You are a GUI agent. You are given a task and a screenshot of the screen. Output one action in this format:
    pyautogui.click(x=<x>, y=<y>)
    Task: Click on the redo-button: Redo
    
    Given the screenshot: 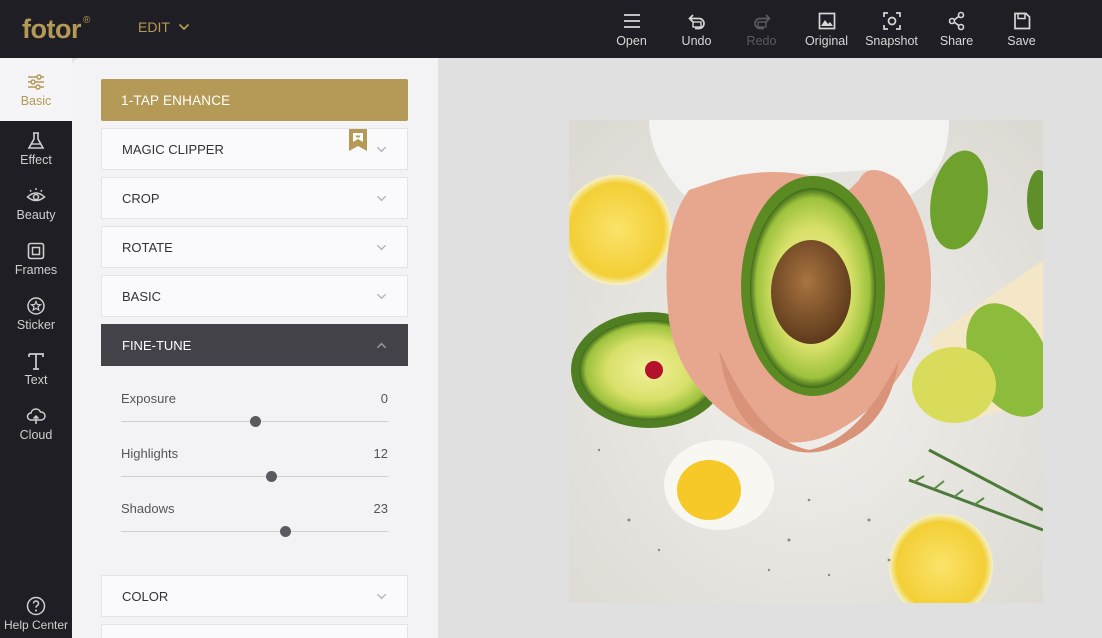 What is the action you would take?
    pyautogui.click(x=761, y=29)
    